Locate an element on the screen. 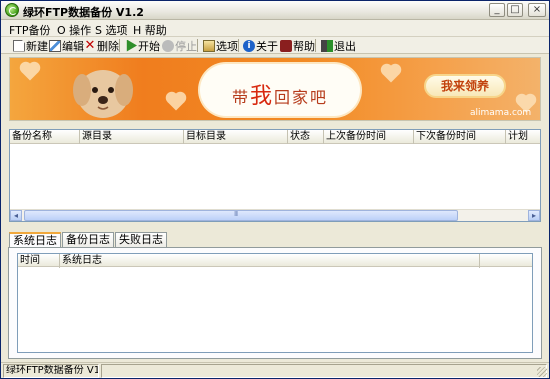 Image resolution: width=550 pixels, height=379 pixels. stop-button: 停止 is located at coordinates (179, 45).